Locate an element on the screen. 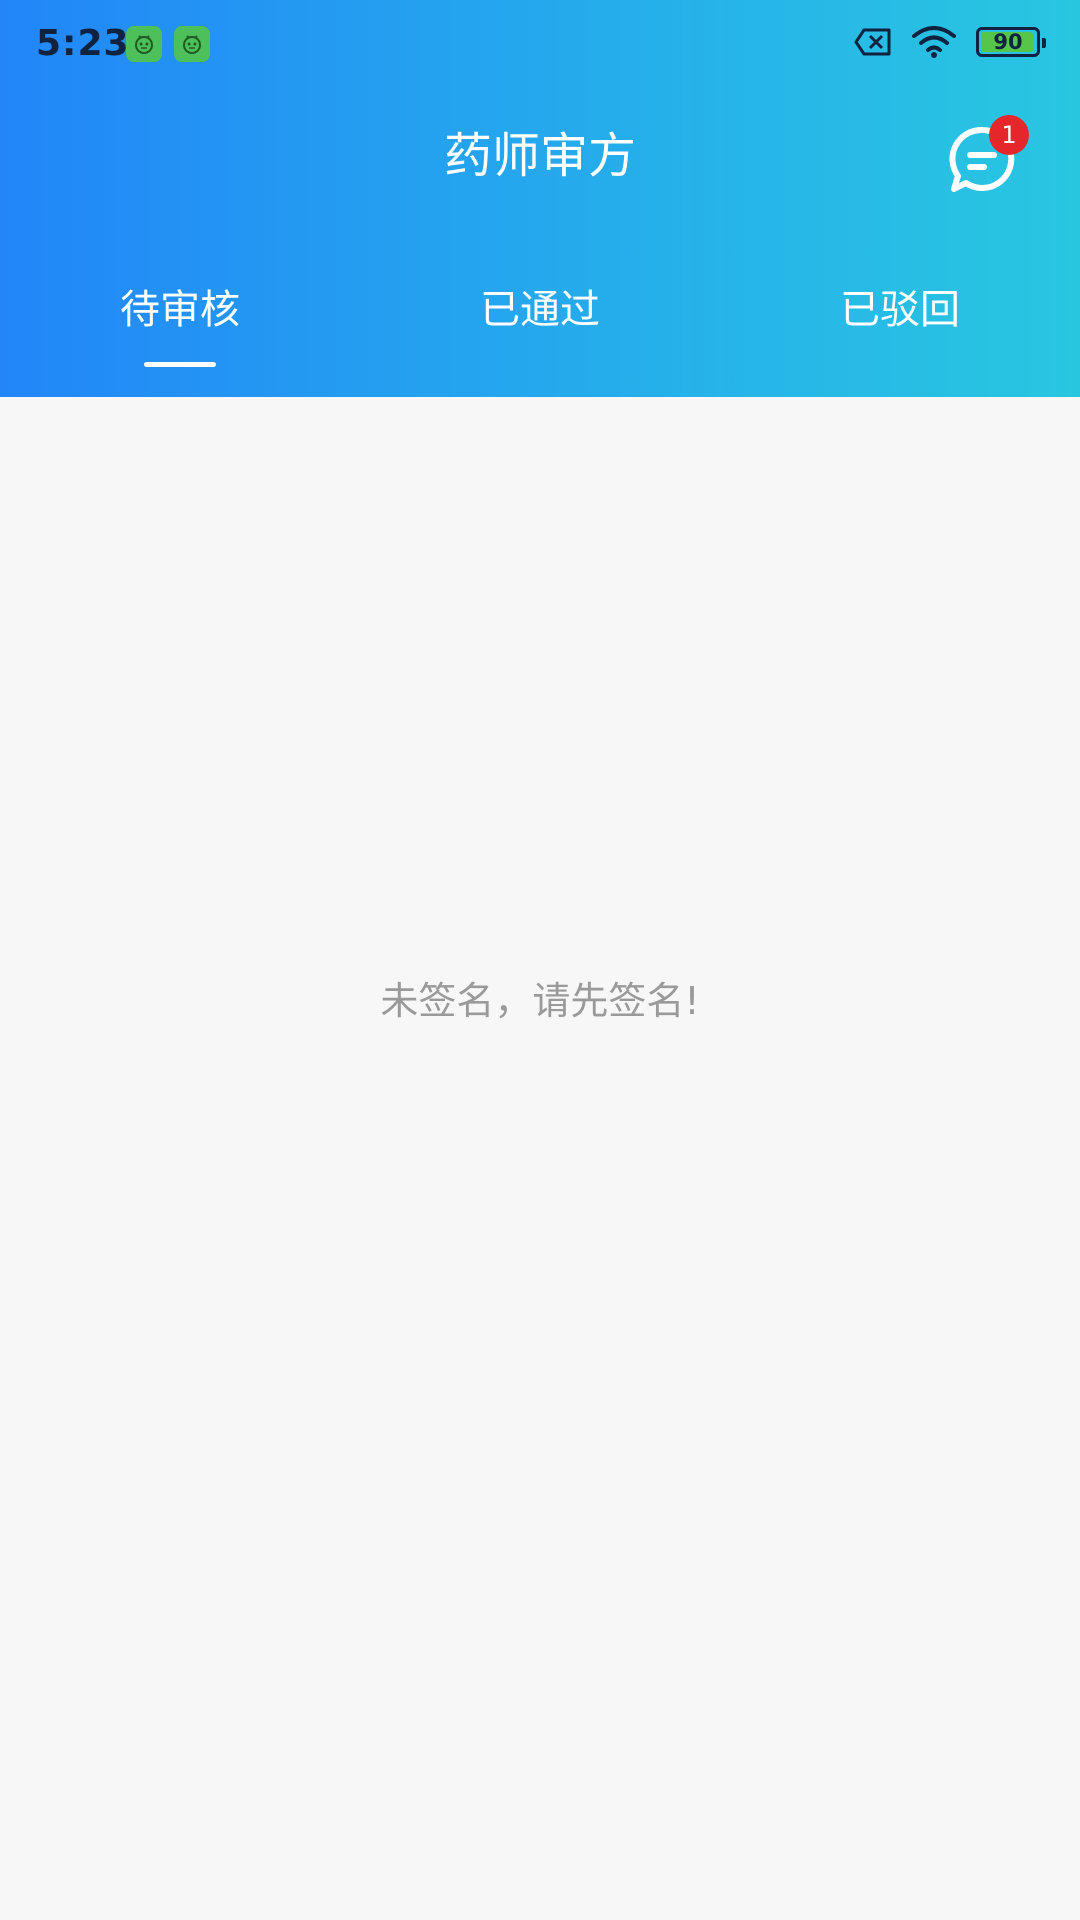  no-sim-icon is located at coordinates (872, 42).